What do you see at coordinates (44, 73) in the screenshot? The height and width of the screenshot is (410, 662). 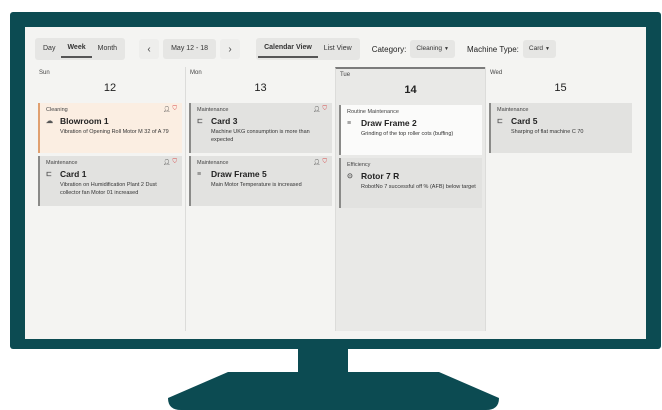 I see `day-name: Sun` at bounding box center [44, 73].